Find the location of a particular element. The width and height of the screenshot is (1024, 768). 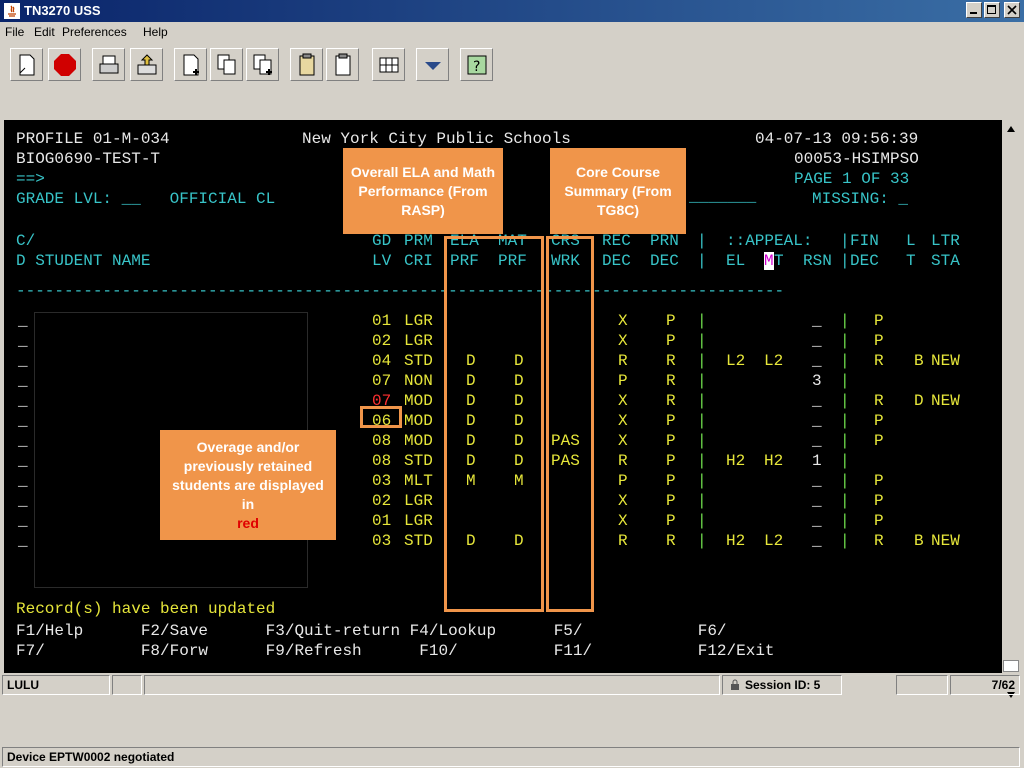

command-prompt: ==> is located at coordinates (30, 179).